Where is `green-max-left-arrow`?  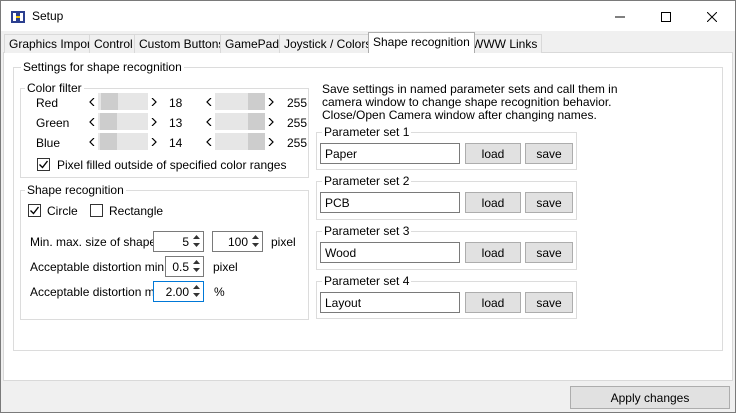
green-max-left-arrow is located at coordinates (209, 121).